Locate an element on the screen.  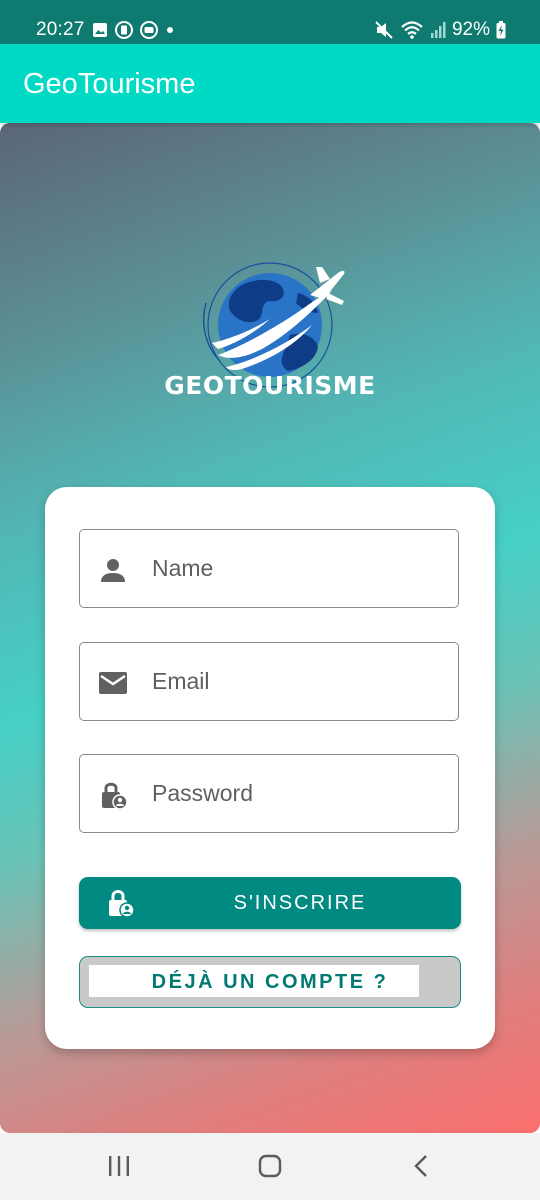
email-input is located at coordinates (297, 681).